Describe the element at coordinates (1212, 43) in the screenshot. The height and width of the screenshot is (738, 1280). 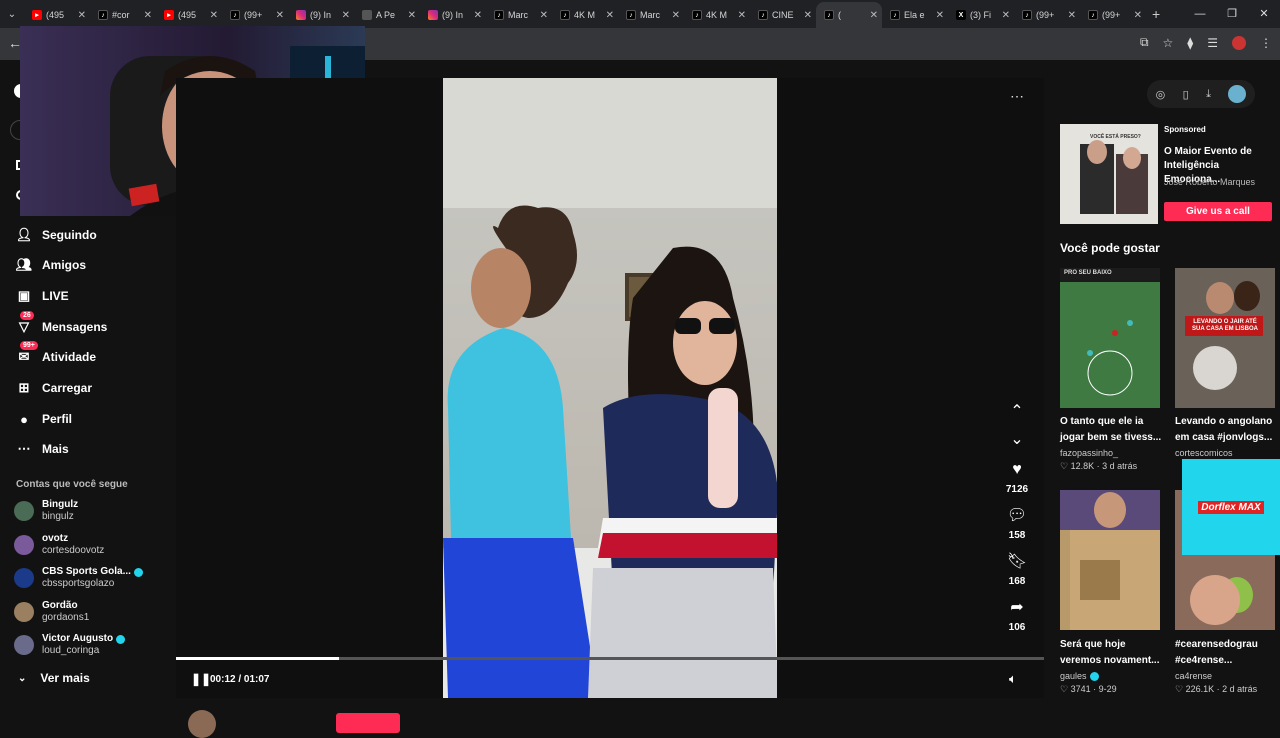
I see `reading-list-icon: ☰` at that location.